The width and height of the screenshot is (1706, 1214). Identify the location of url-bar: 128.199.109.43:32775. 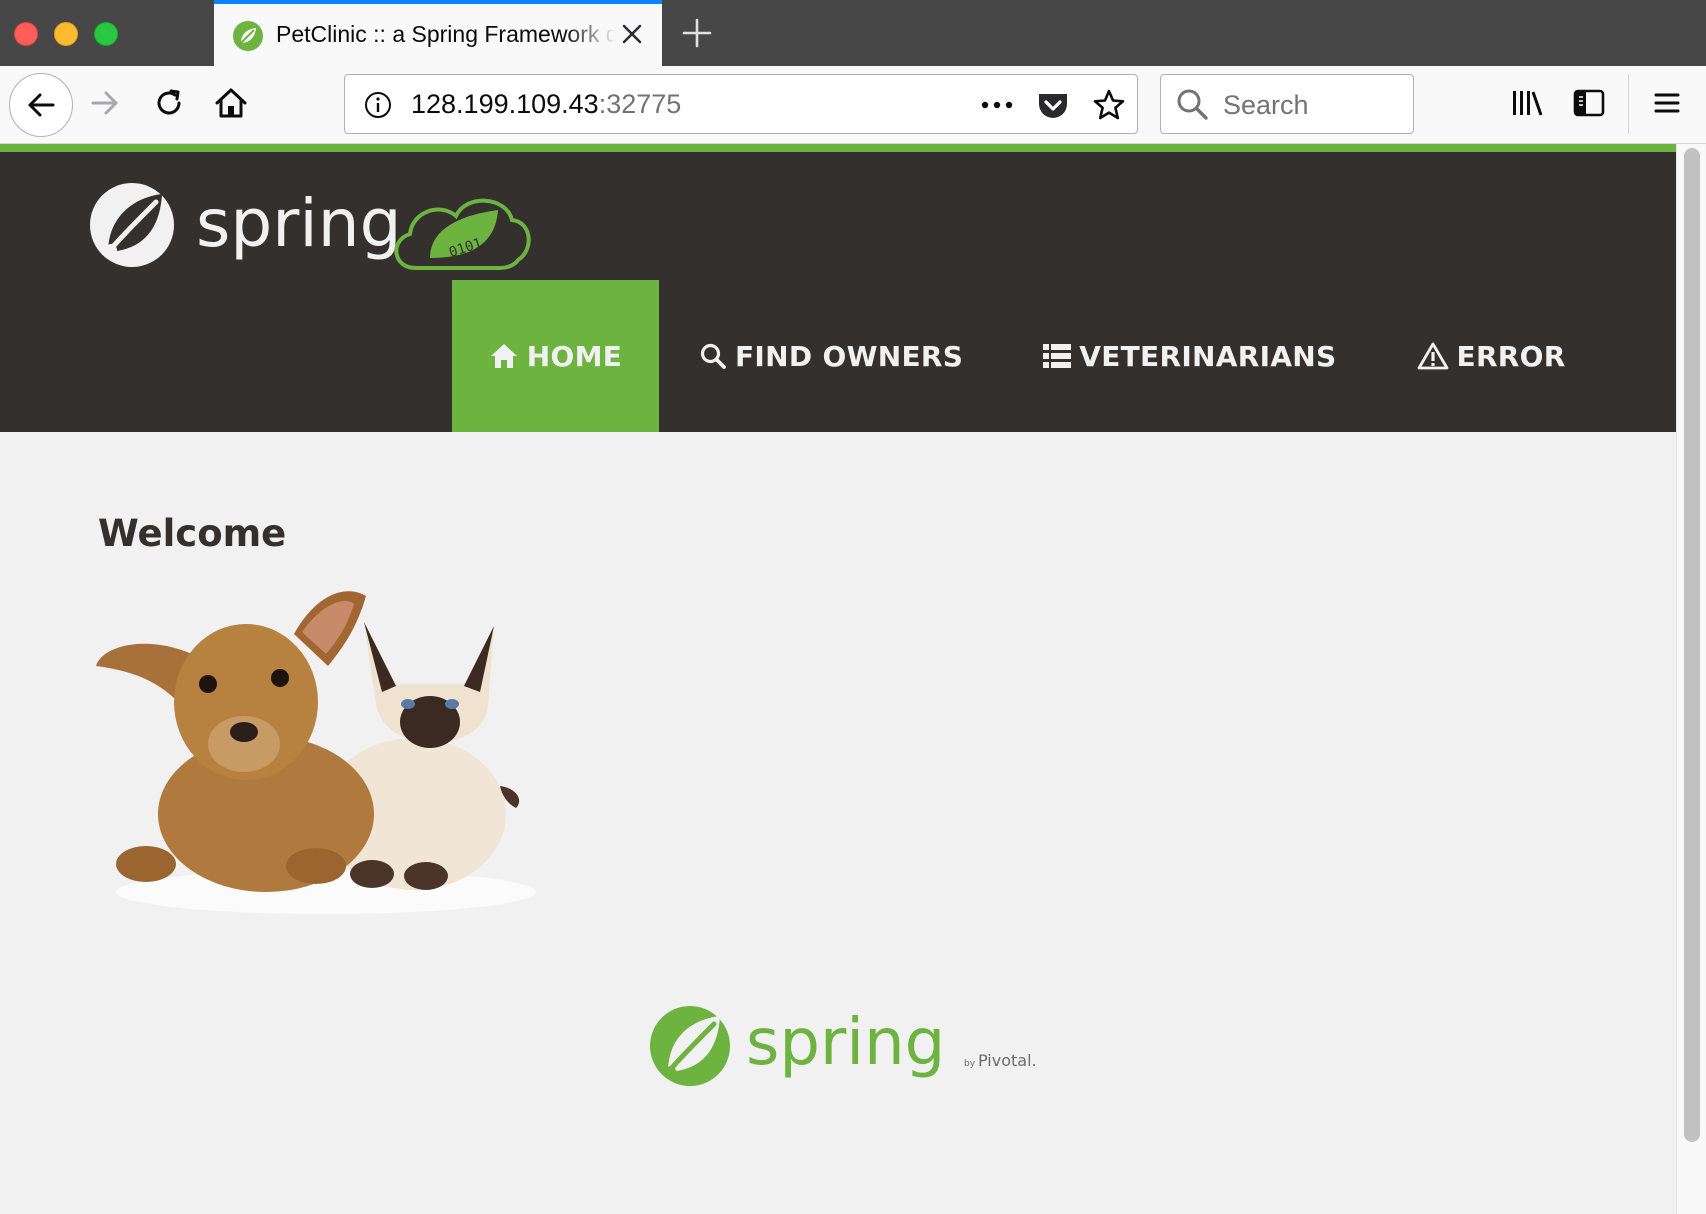
(741, 104).